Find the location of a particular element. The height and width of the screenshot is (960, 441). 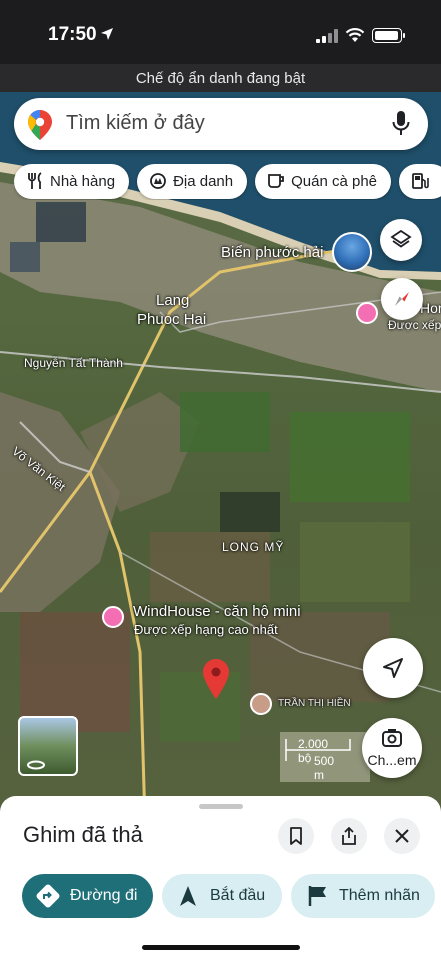

start-button: Bắt đầu is located at coordinates (222, 896).